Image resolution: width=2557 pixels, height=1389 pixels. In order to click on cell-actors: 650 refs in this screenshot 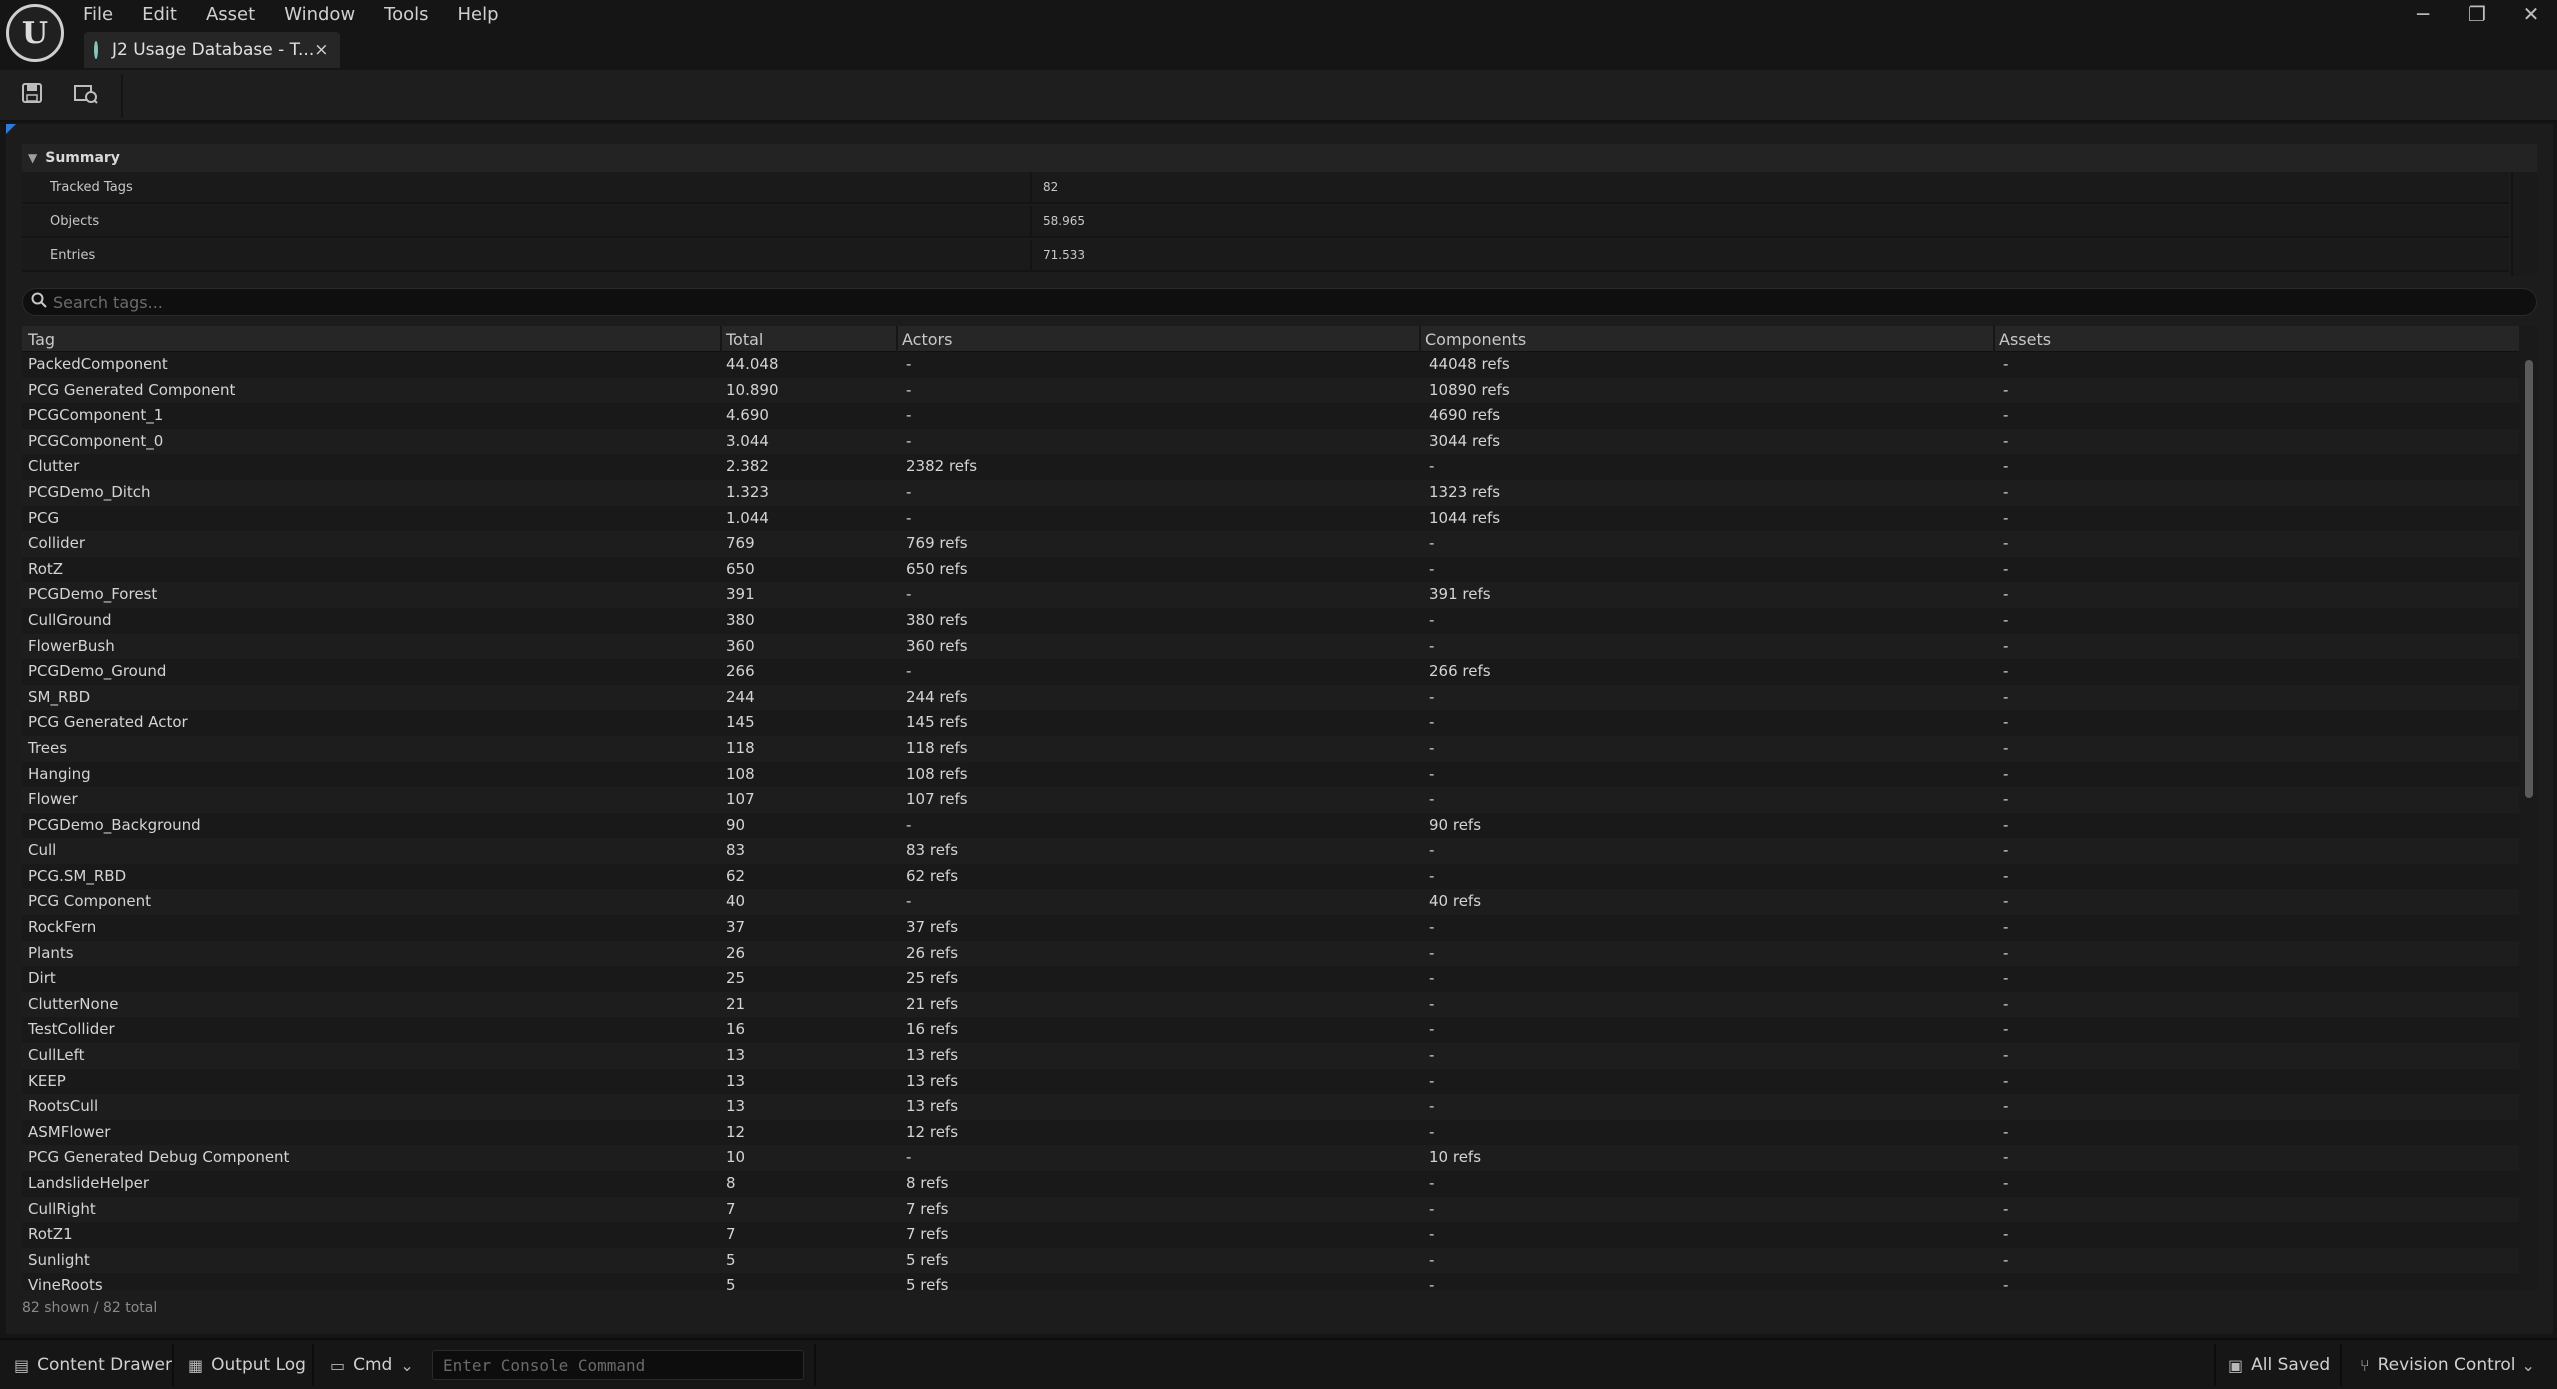, I will do `click(937, 568)`.